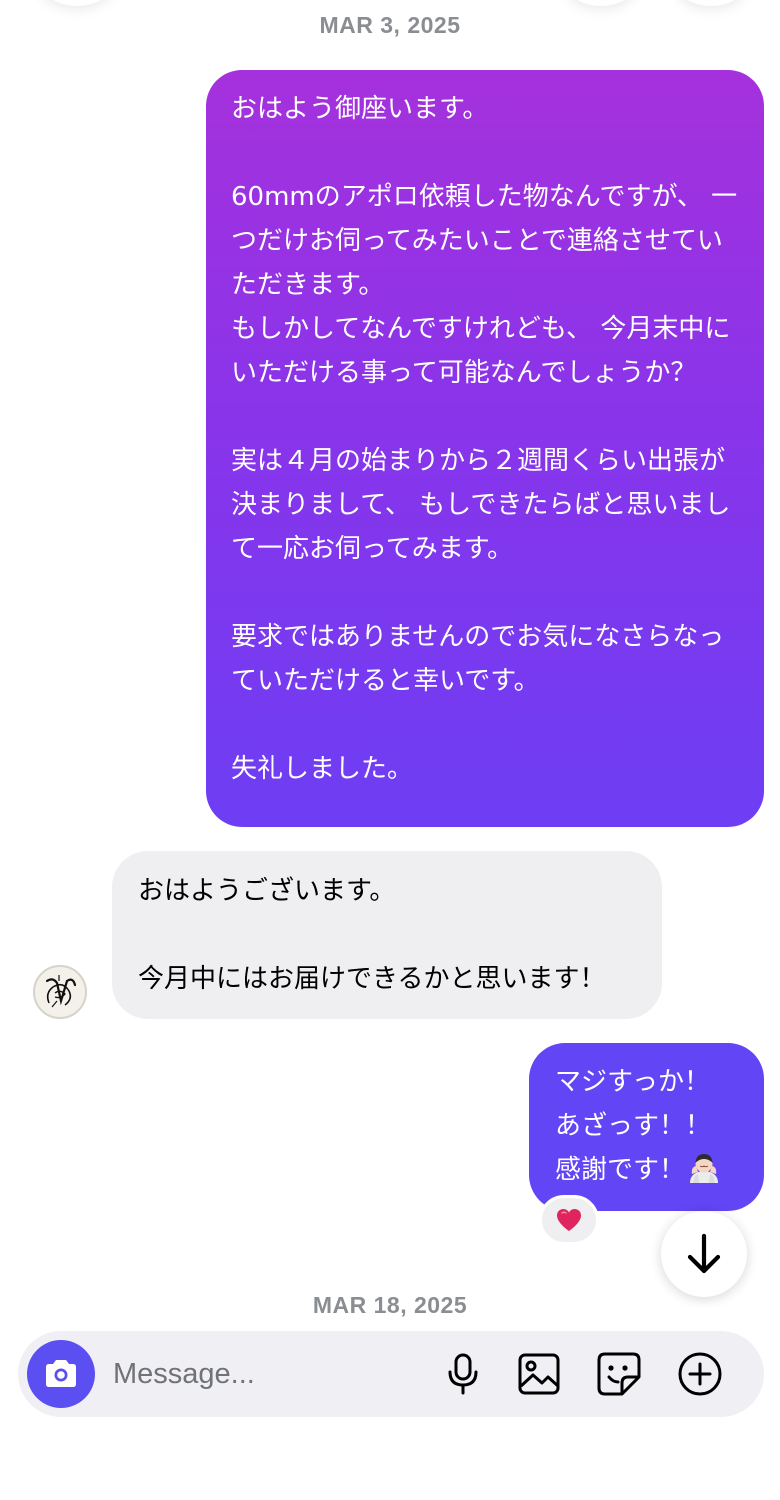 The width and height of the screenshot is (780, 1500). What do you see at coordinates (390, 1305) in the screenshot?
I see `date-separator: MAR 18, 2025` at bounding box center [390, 1305].